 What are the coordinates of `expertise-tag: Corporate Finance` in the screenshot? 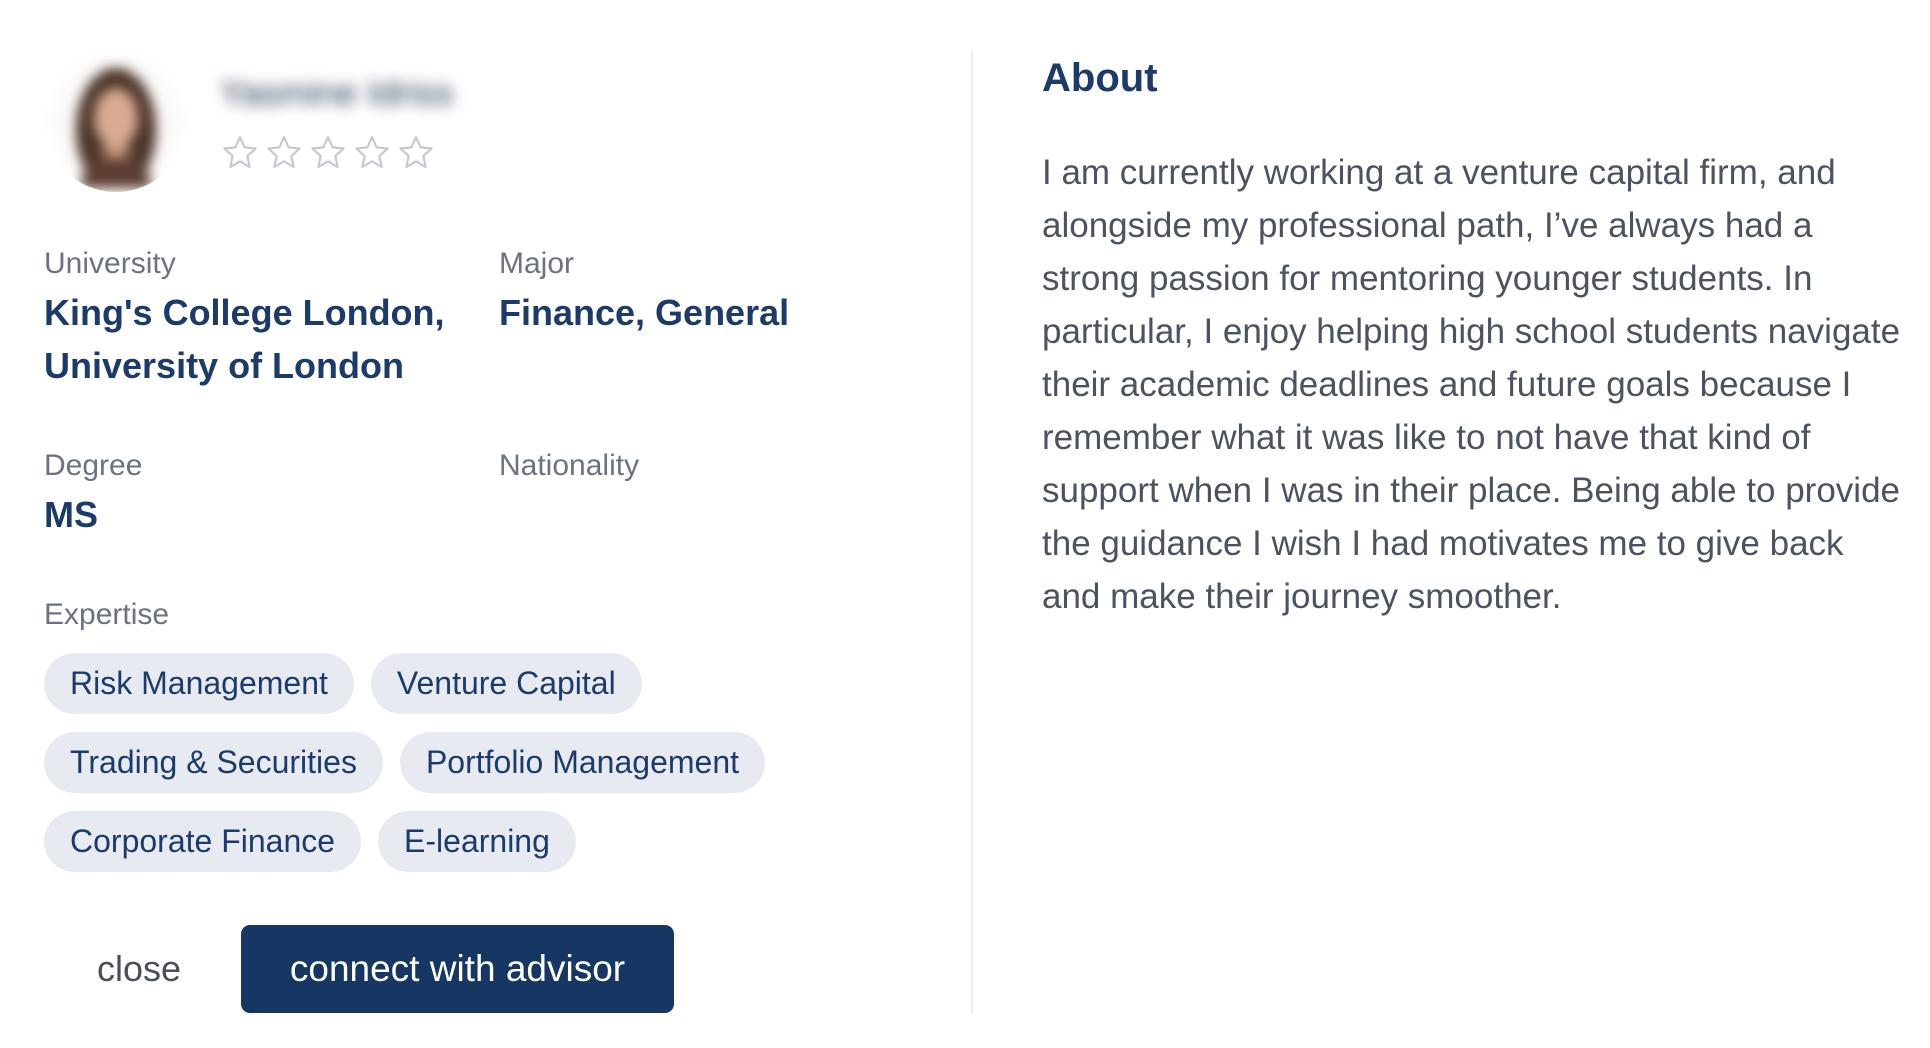 It's located at (203, 841).